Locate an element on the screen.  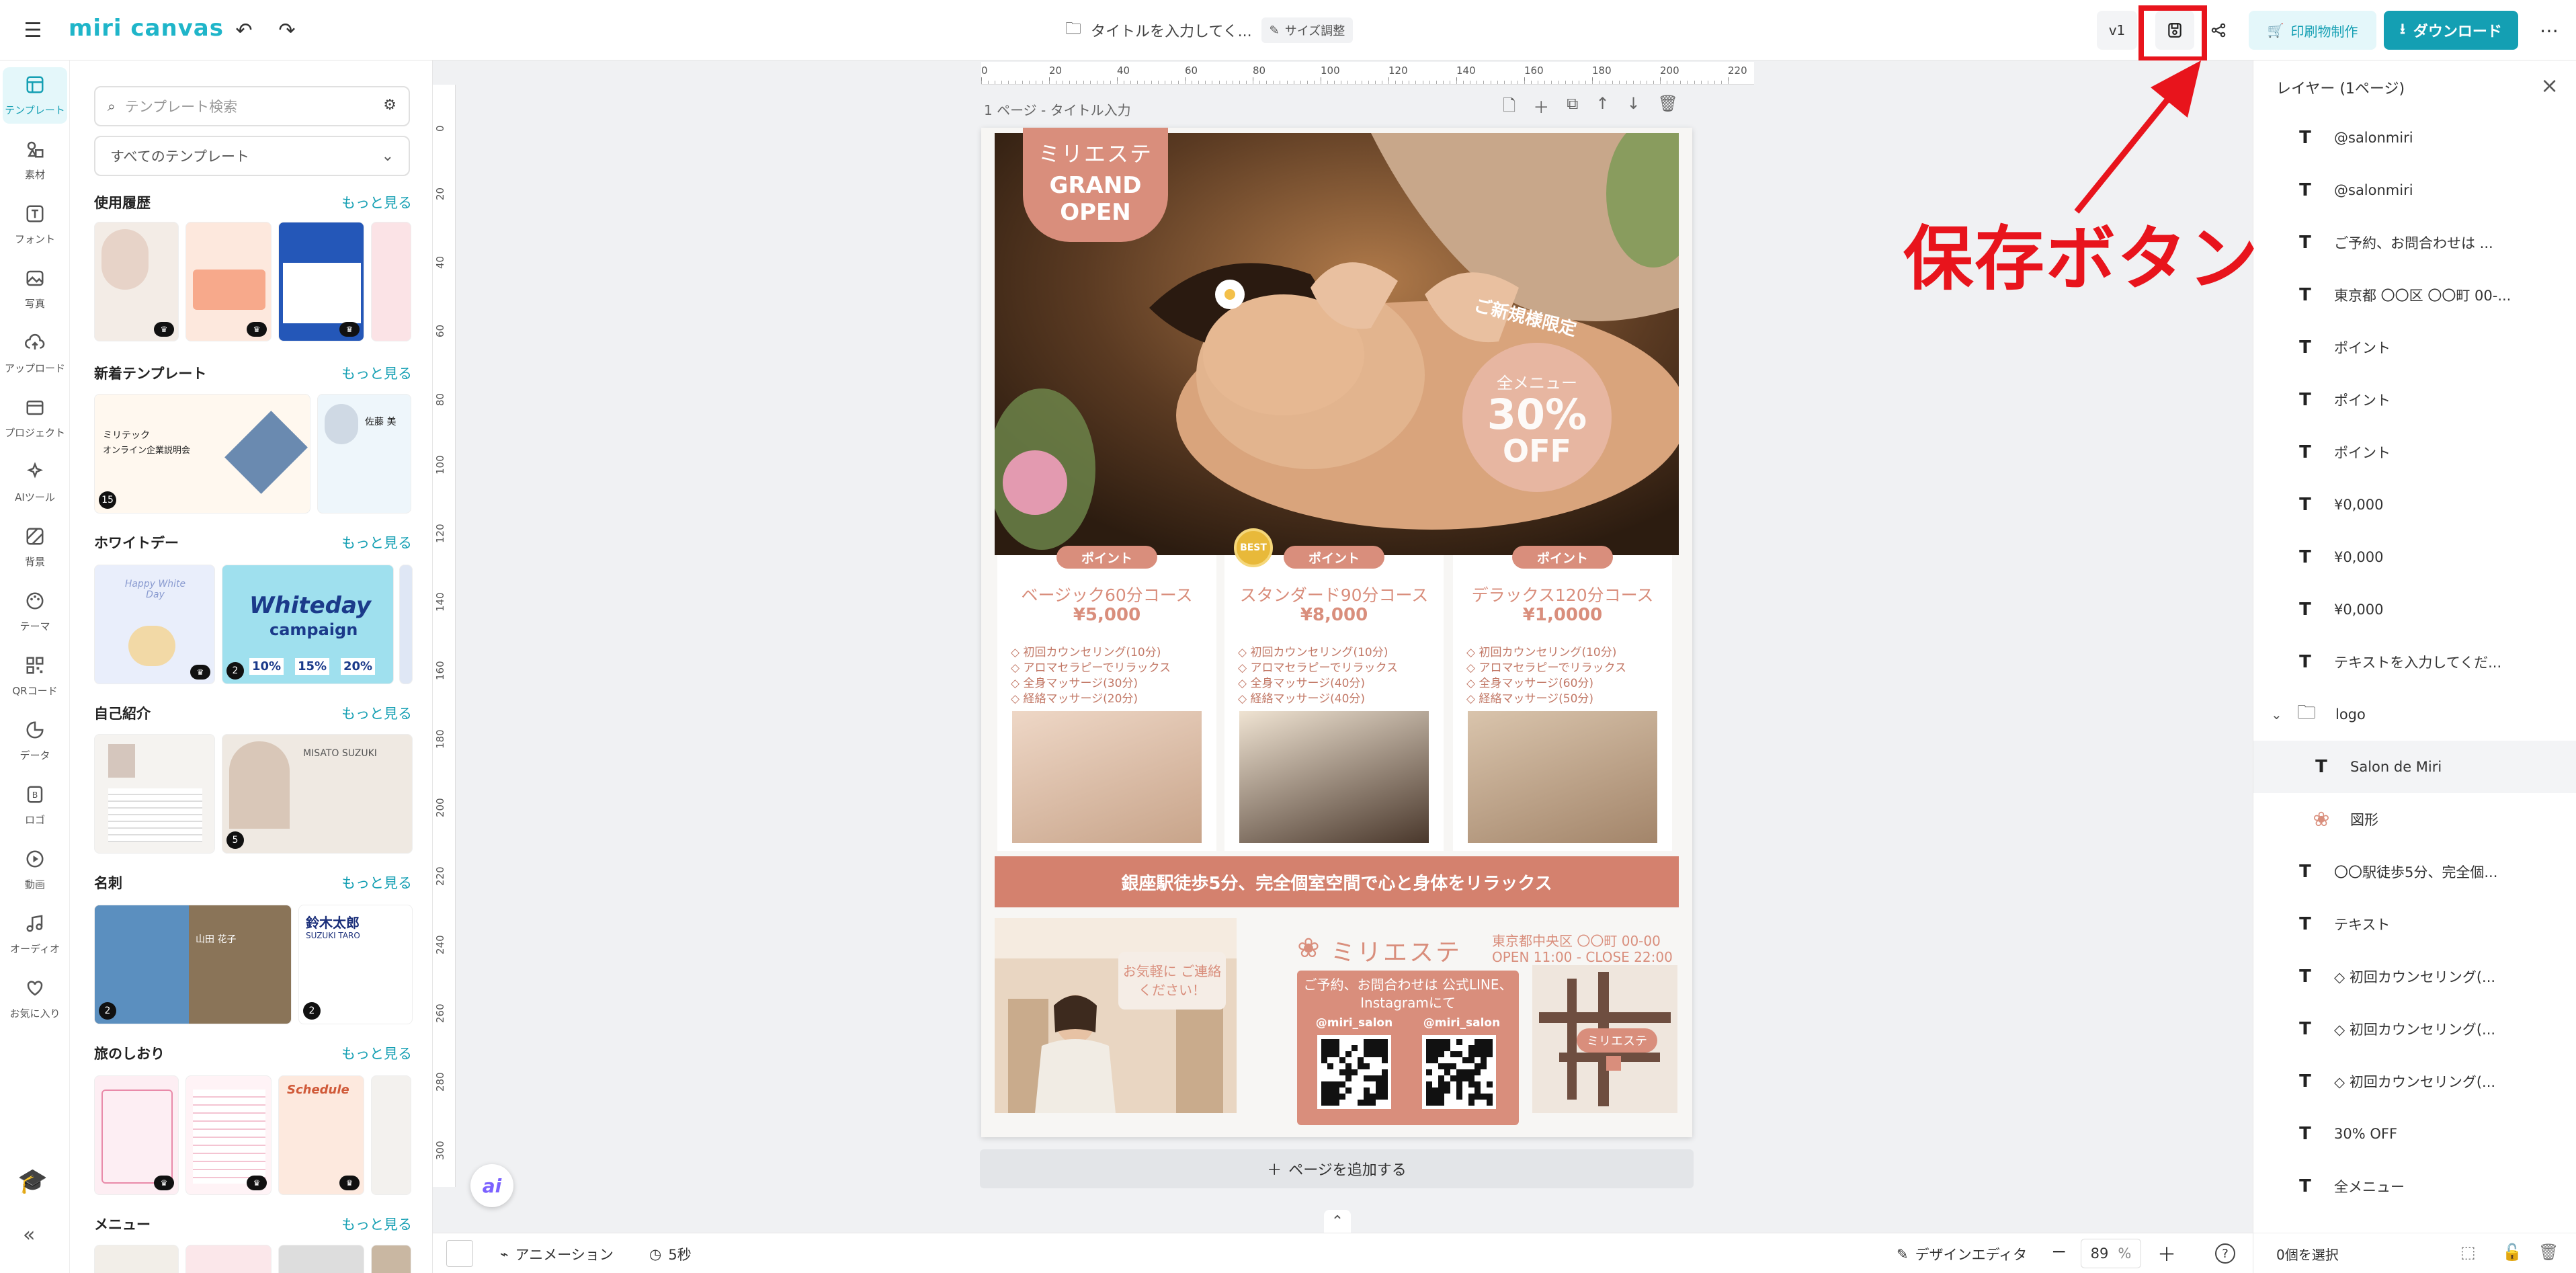
footer-shop-name: ミリエステ is located at coordinates (1396, 950).